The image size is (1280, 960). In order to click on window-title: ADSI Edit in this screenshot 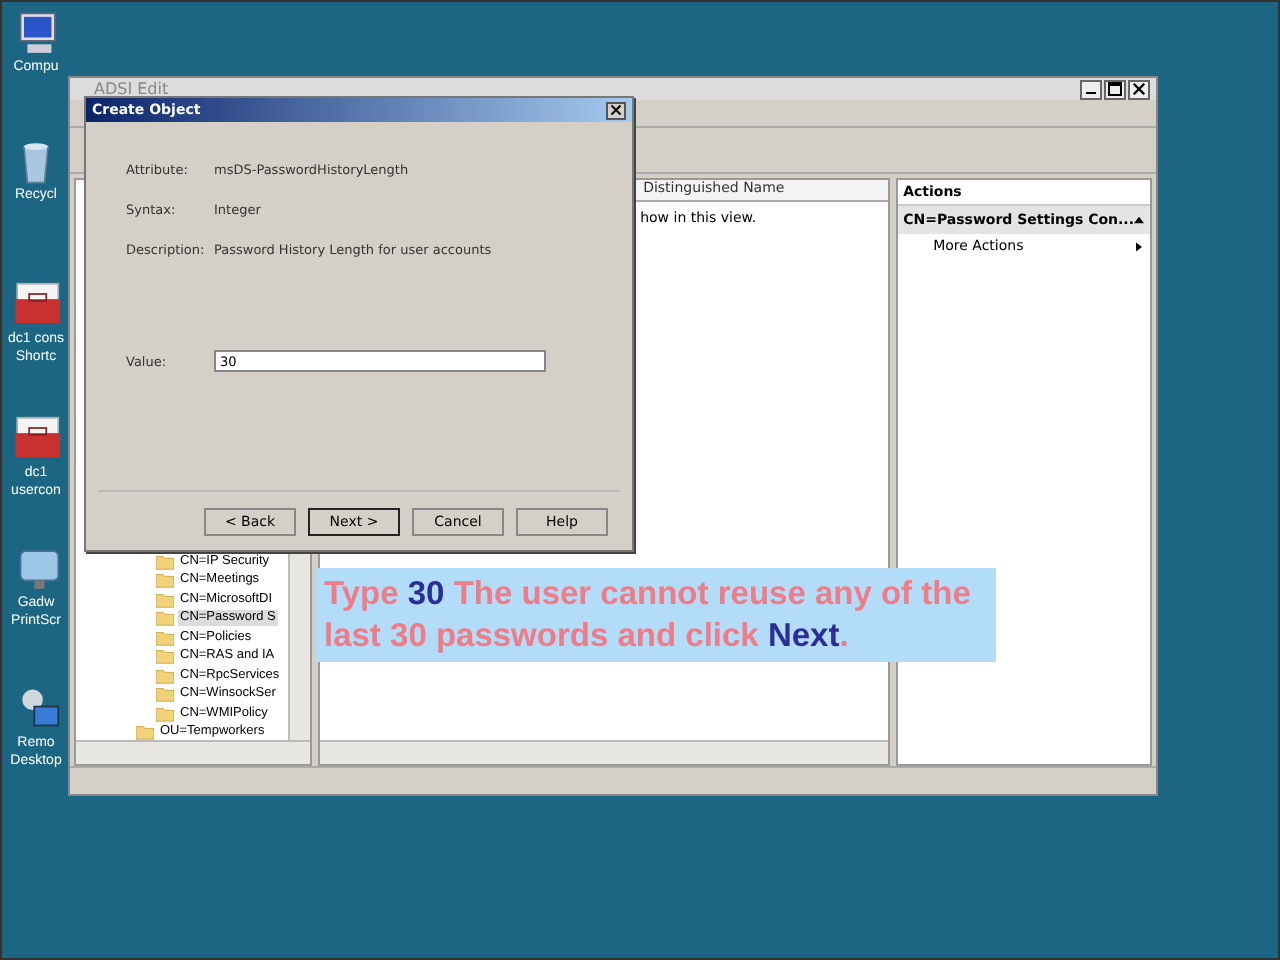, I will do `click(131, 89)`.